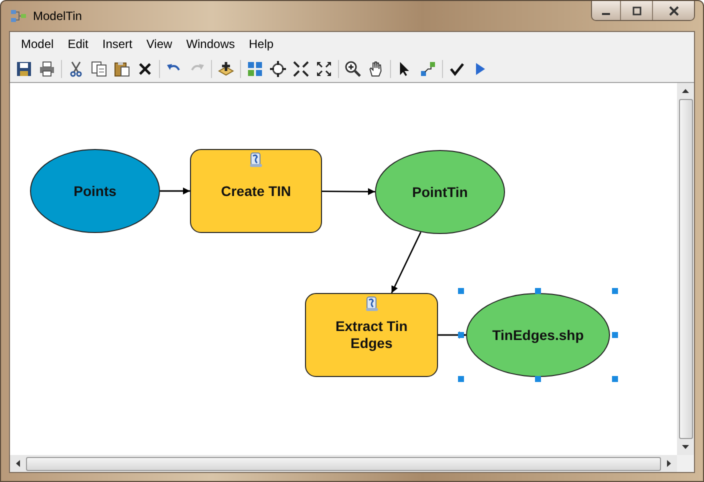 This screenshot has height=482, width=704. I want to click on menu-item: Insert, so click(117, 44).